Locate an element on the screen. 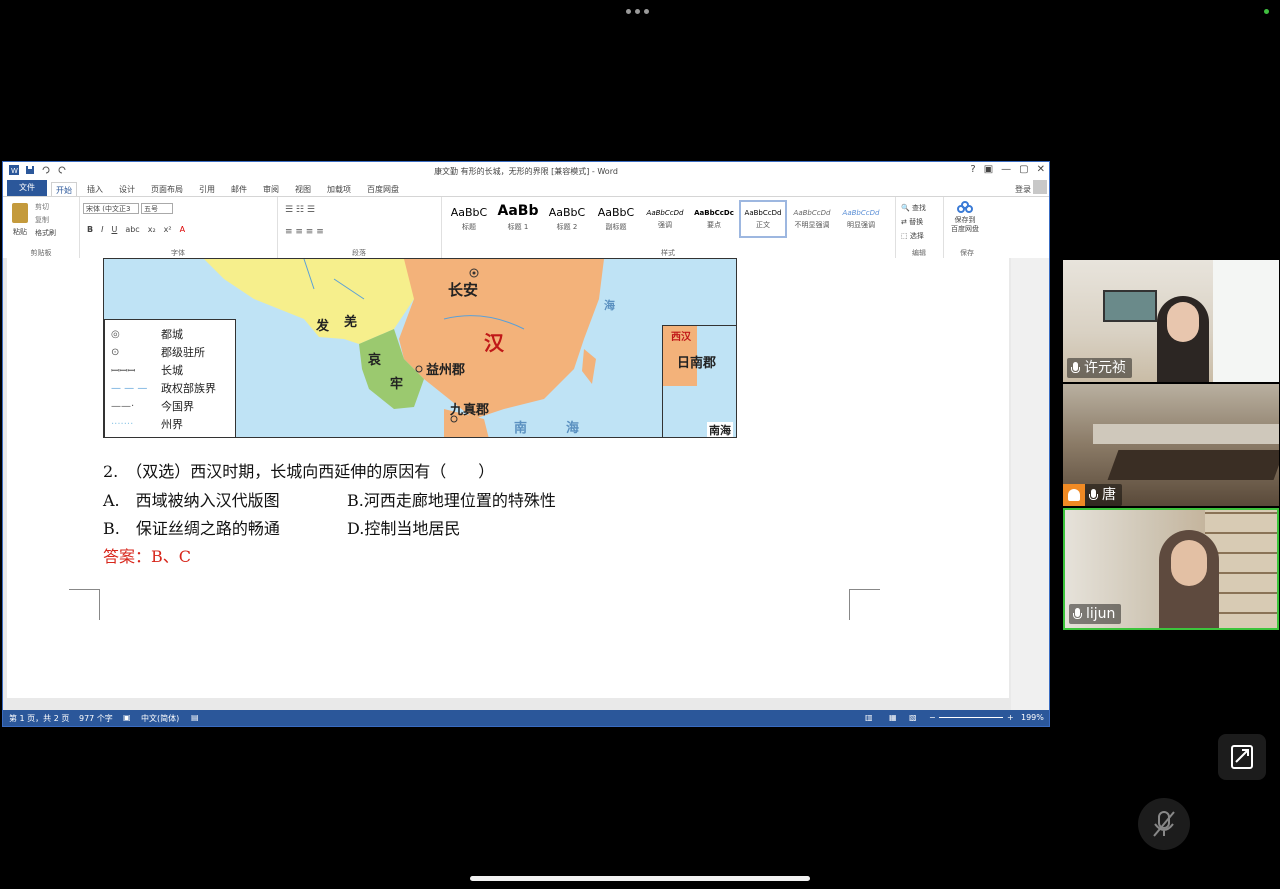  account-avatar is located at coordinates (1040, 187).